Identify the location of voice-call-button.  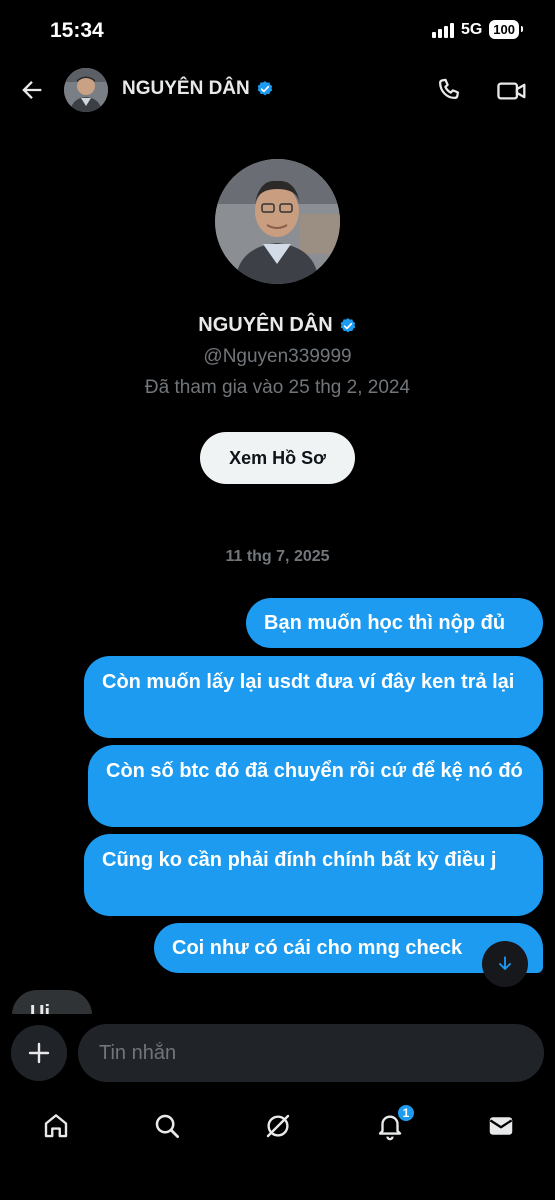
(449, 91).